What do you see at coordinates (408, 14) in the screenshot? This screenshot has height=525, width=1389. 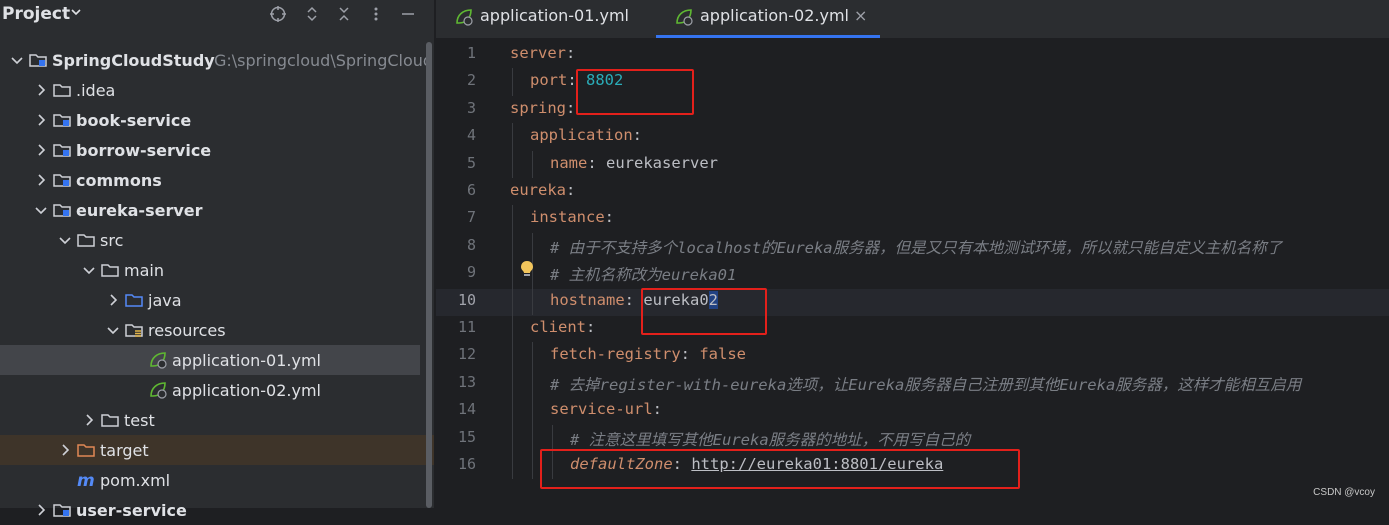 I see `minimize-icon` at bounding box center [408, 14].